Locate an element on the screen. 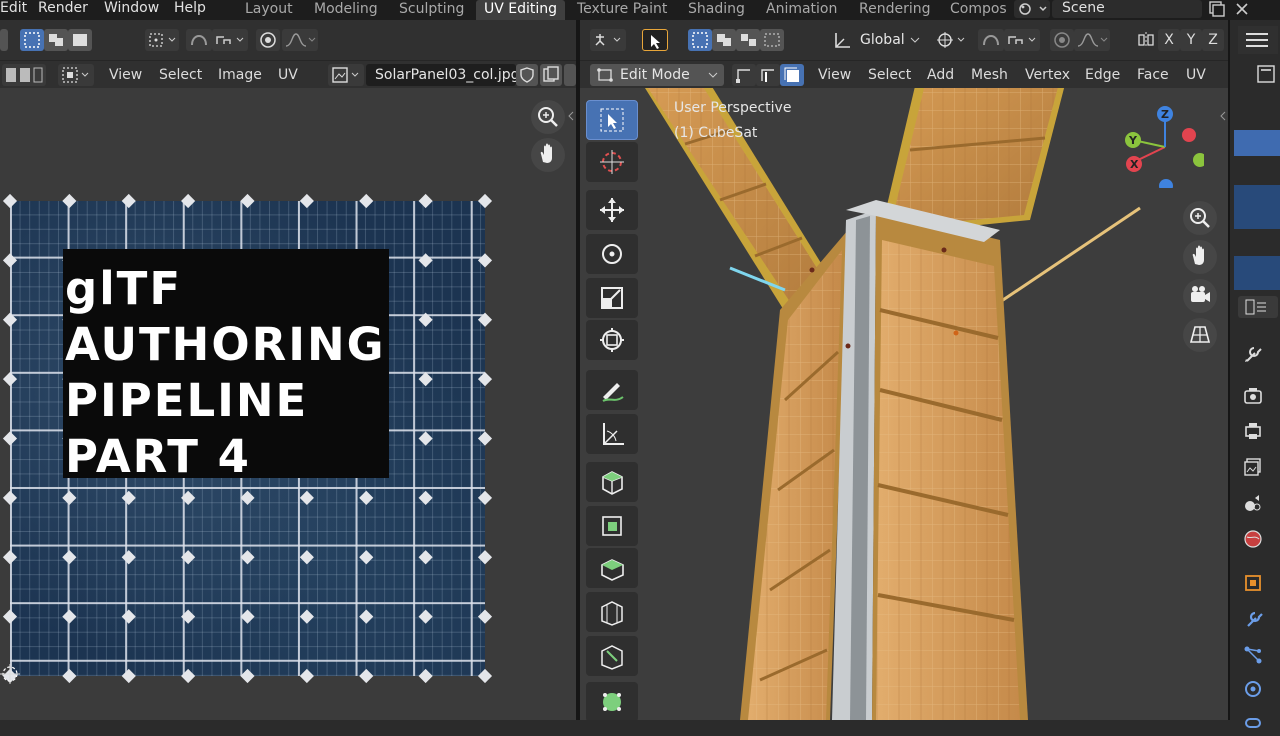  transform-orientation-icon is located at coordinates (842, 40).